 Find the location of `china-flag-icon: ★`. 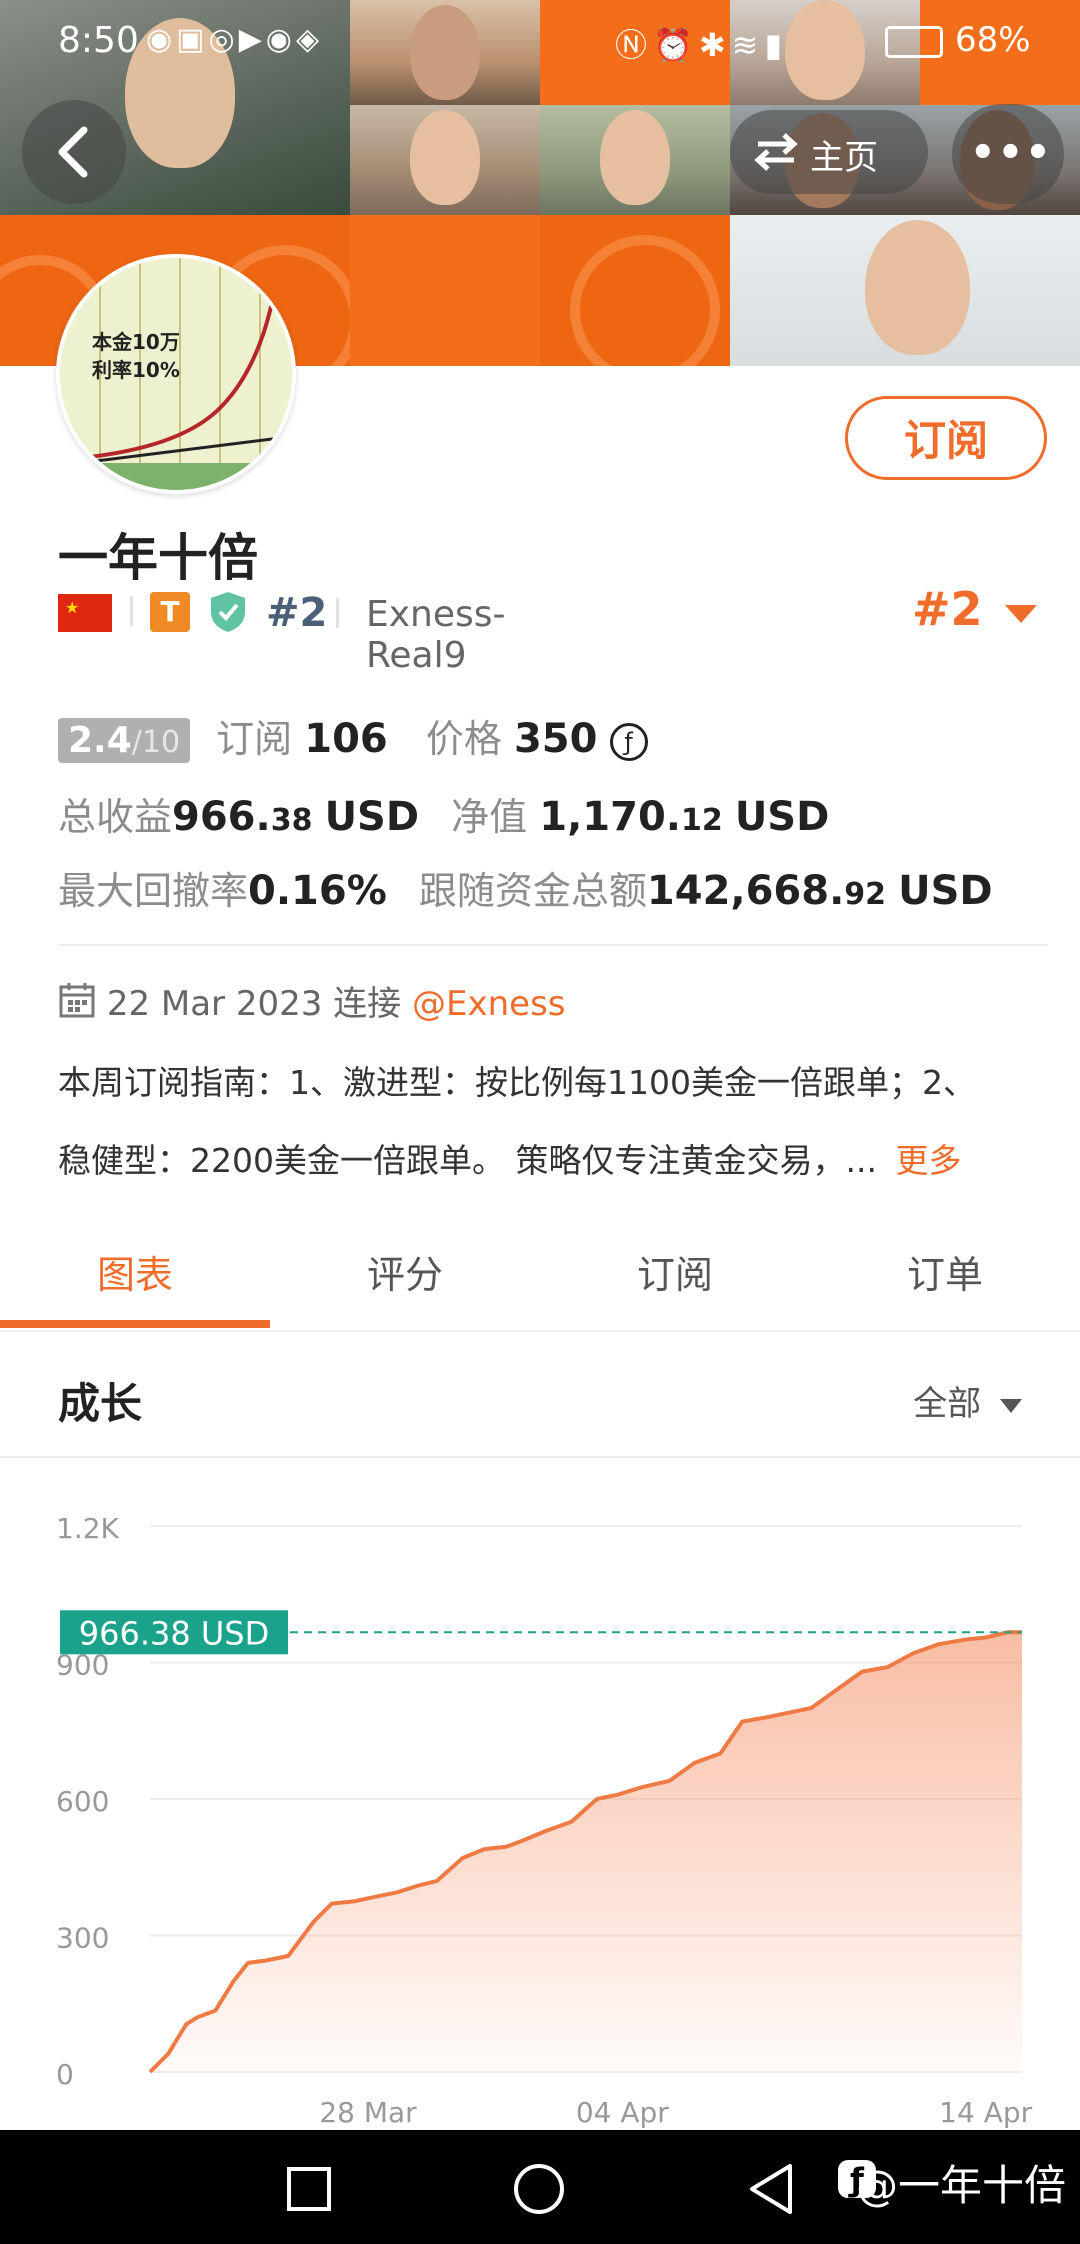

china-flag-icon: ★ is located at coordinates (85, 613).